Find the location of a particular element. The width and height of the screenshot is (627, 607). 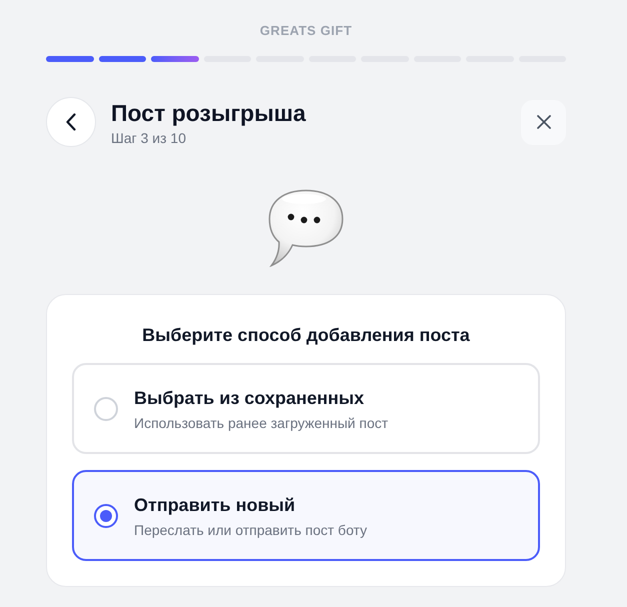

chevron-left-icon is located at coordinates (71, 122).